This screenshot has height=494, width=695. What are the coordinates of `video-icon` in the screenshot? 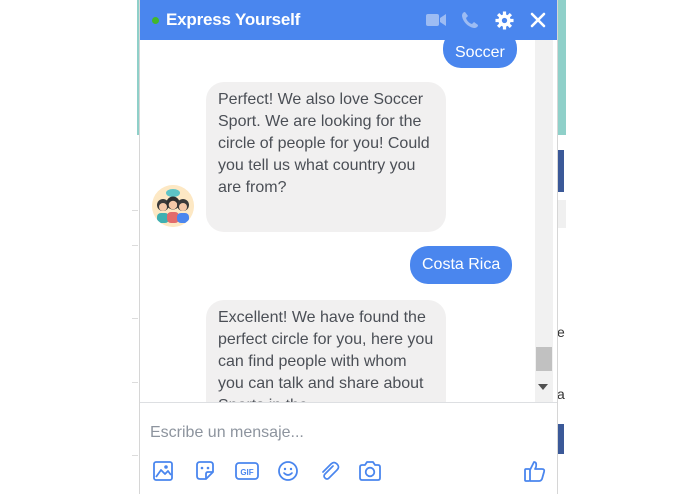 It's located at (436, 20).